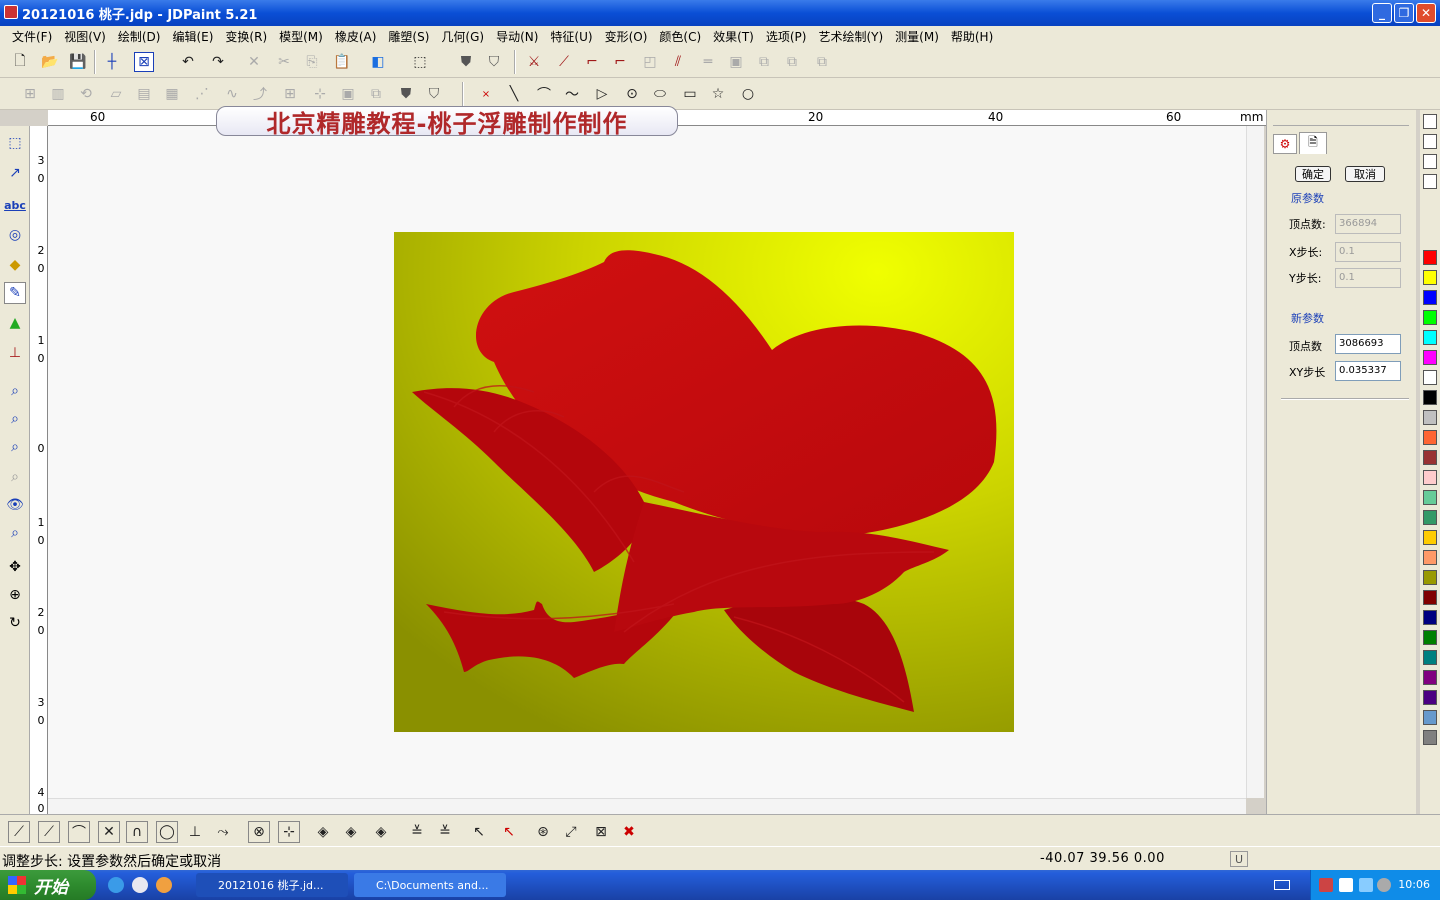 Image resolution: width=1440 pixels, height=900 pixels. What do you see at coordinates (232, 94) in the screenshot?
I see `wave-icon: ∿` at bounding box center [232, 94].